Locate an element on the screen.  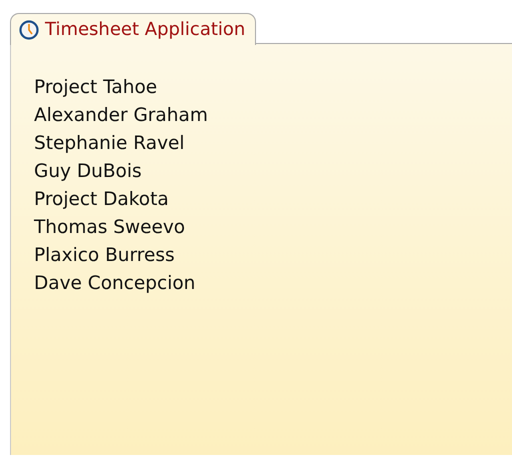
list-item: Guy DuBois is located at coordinates (88, 172).